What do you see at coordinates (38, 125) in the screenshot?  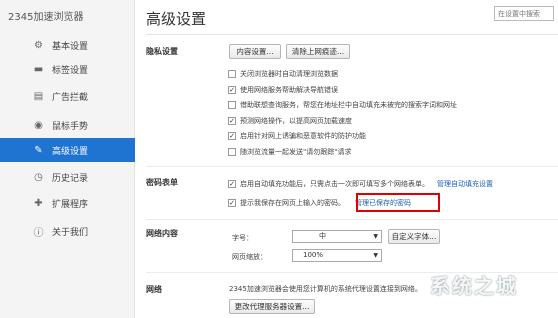 I see `mouse-icon: ◉` at bounding box center [38, 125].